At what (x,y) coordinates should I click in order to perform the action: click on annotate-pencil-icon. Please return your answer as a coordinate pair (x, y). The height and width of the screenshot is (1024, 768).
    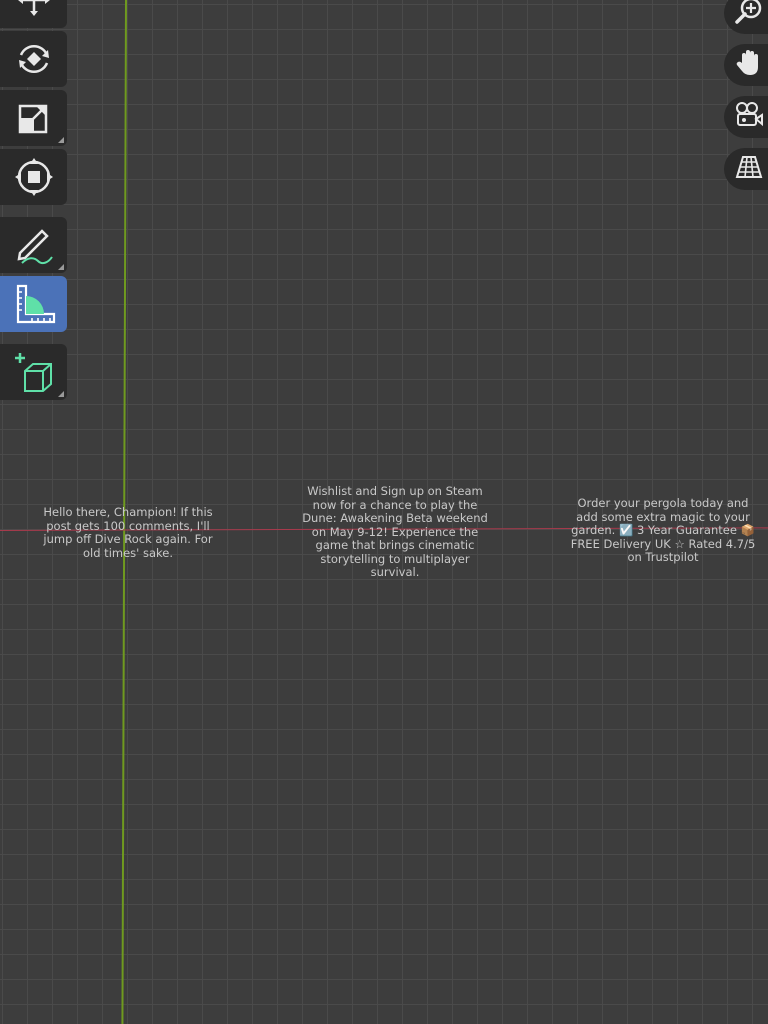
    Looking at the image, I should click on (34, 245).